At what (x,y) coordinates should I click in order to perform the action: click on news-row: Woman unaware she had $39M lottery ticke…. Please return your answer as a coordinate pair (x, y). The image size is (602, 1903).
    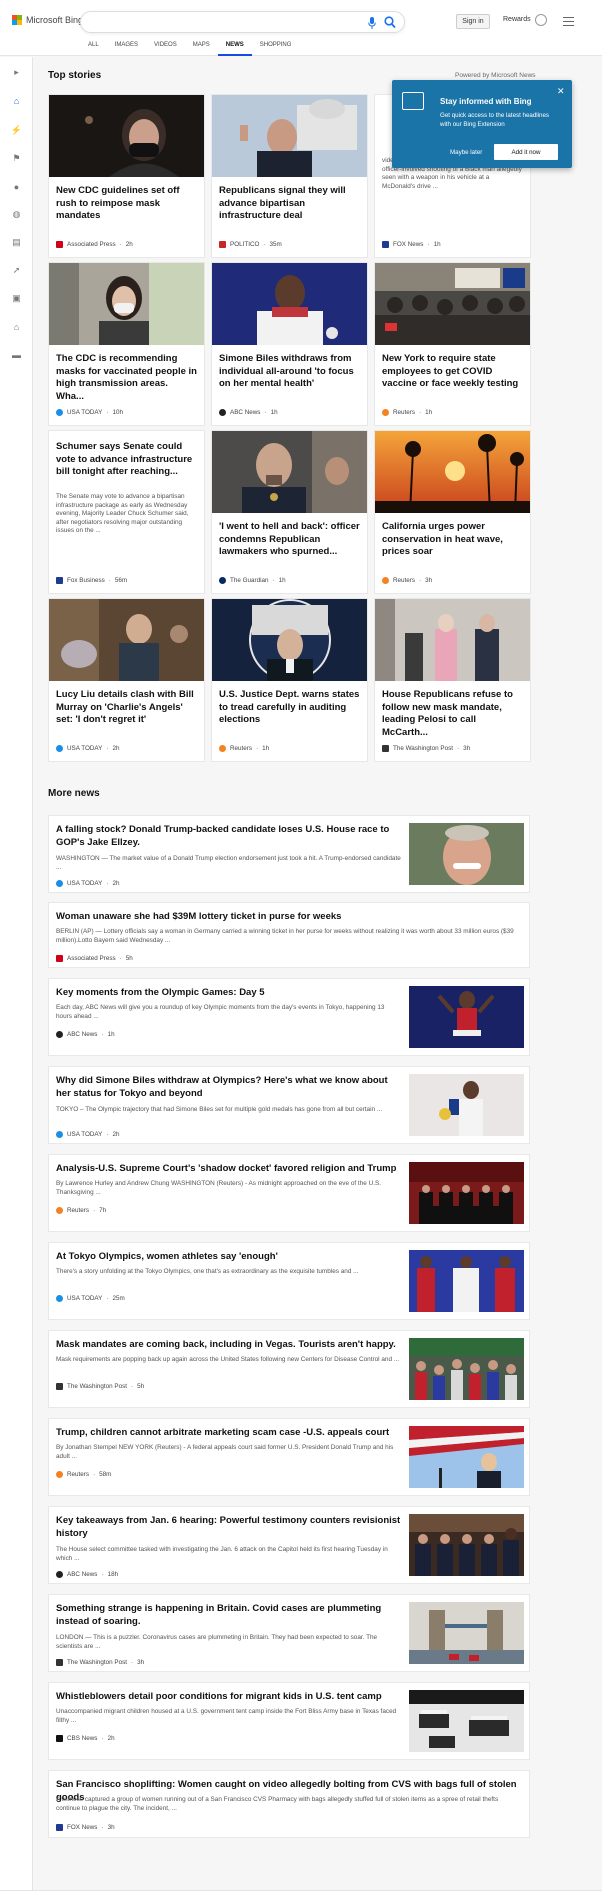
    Looking at the image, I should click on (289, 935).